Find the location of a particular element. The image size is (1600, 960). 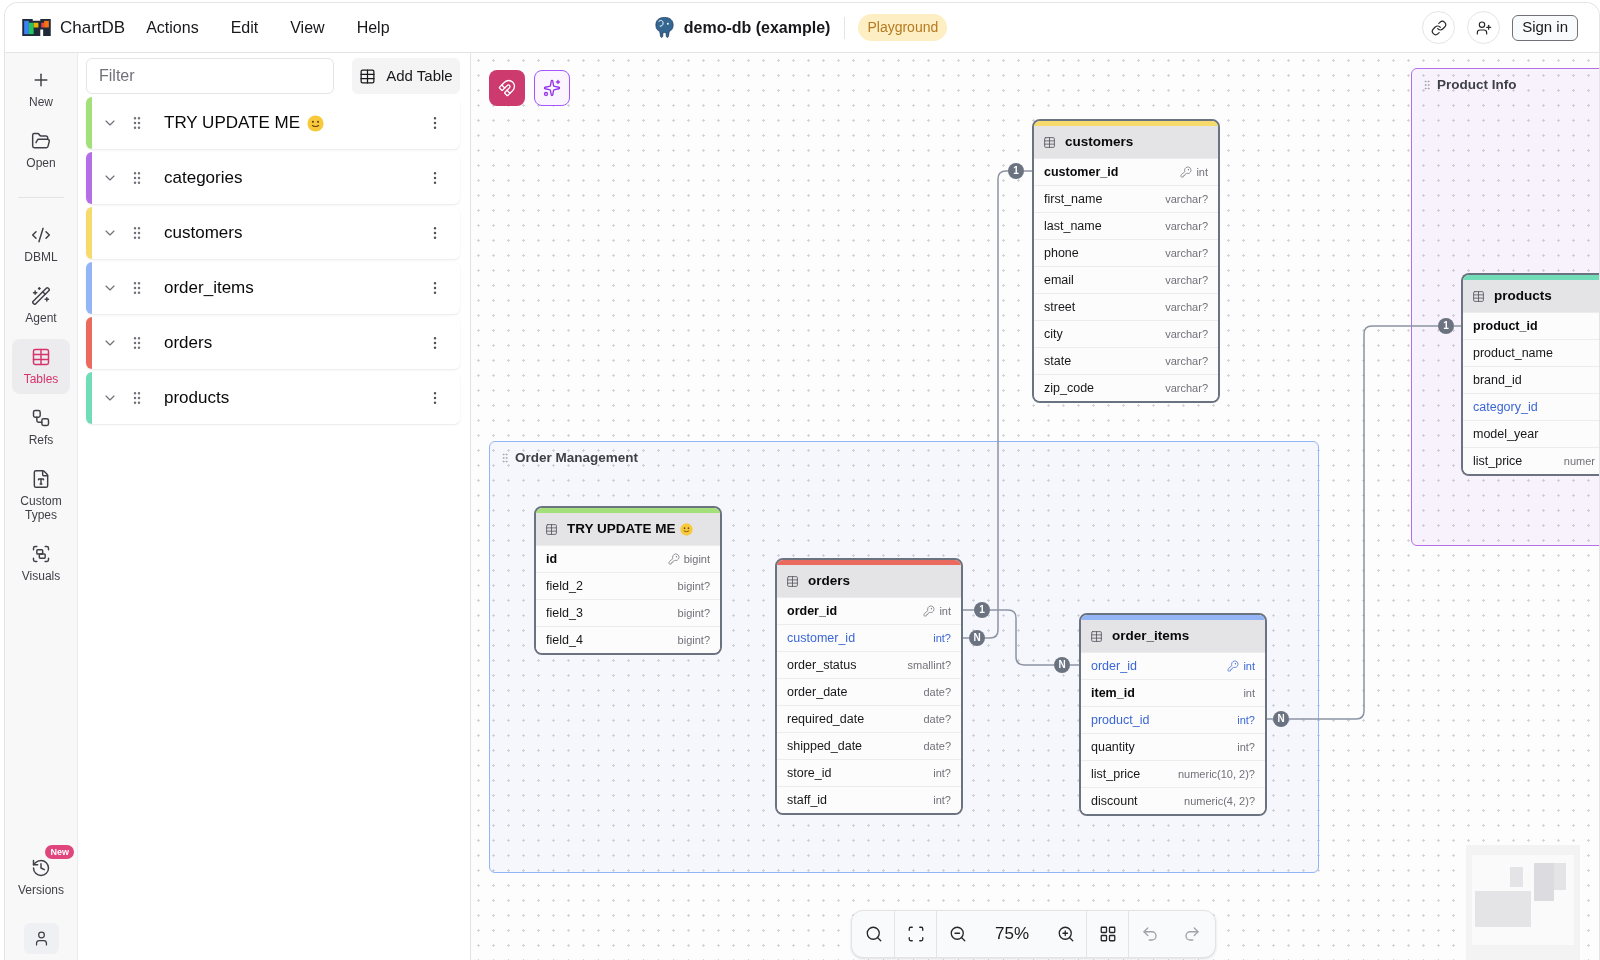

field-name: customer_id is located at coordinates (1081, 172).